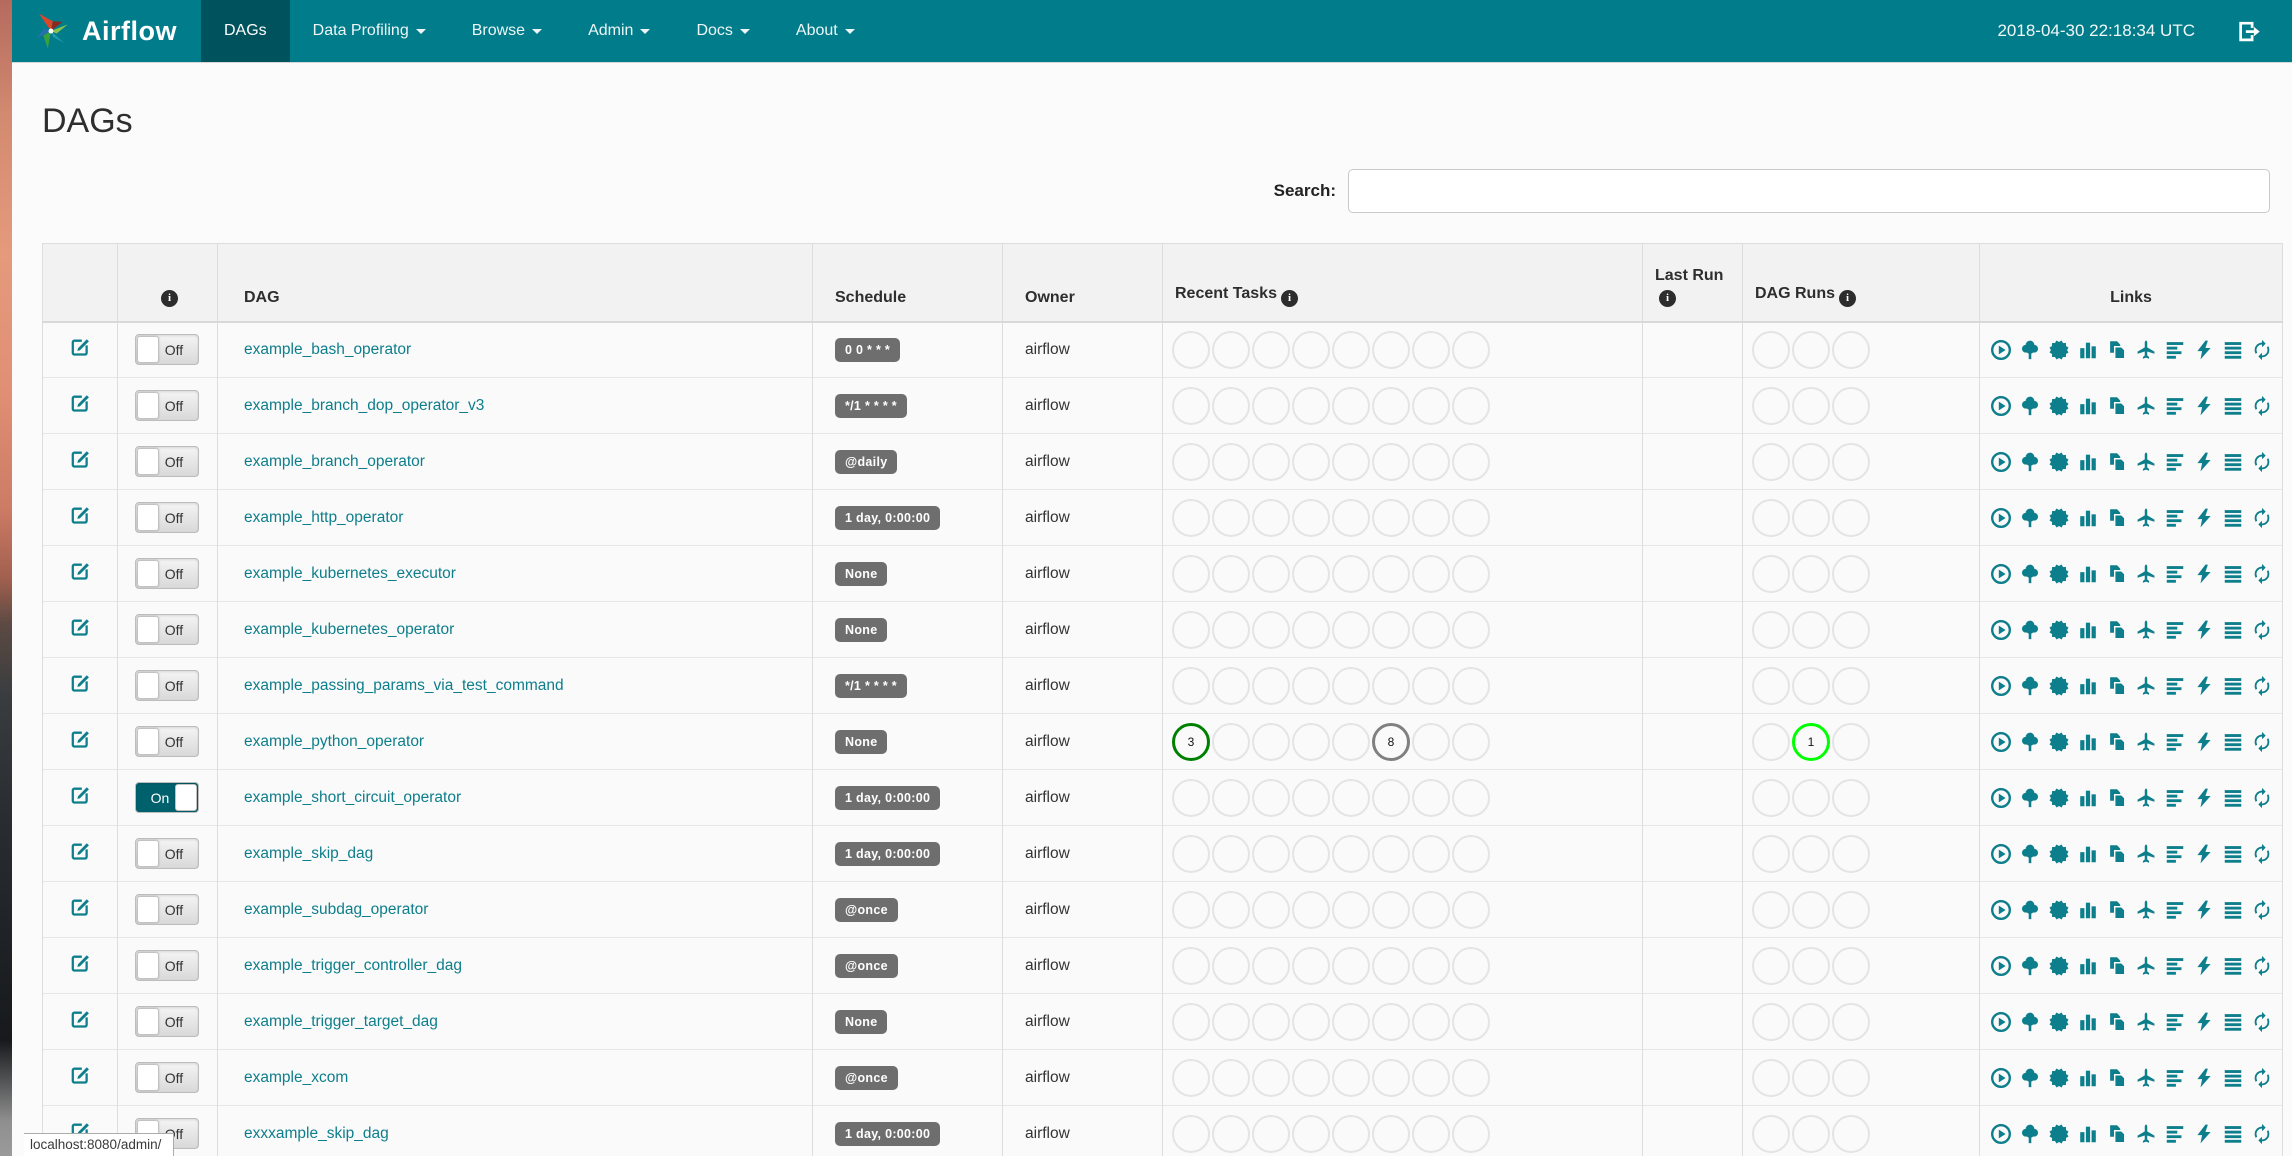 Image resolution: width=2292 pixels, height=1156 pixels. I want to click on nav-item-dags: DAGs, so click(245, 31).